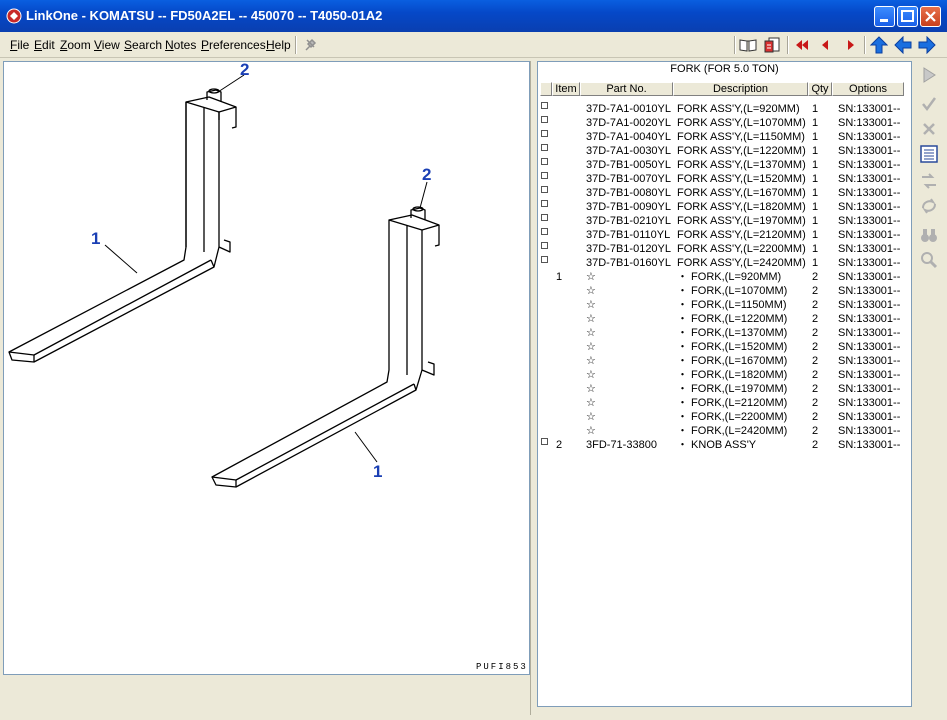 The image size is (947, 720). Describe the element at coordinates (629, 109) in the screenshot. I see `cell-part-no: 37D-7A1-0010YL` at that location.